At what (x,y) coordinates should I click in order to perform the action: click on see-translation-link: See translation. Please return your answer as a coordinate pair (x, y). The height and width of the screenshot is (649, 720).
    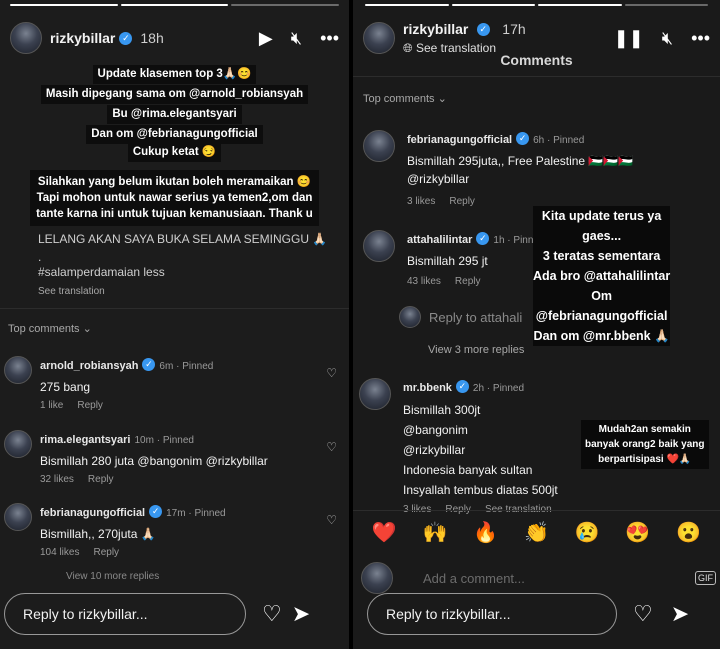
    Looking at the image, I should click on (71, 291).